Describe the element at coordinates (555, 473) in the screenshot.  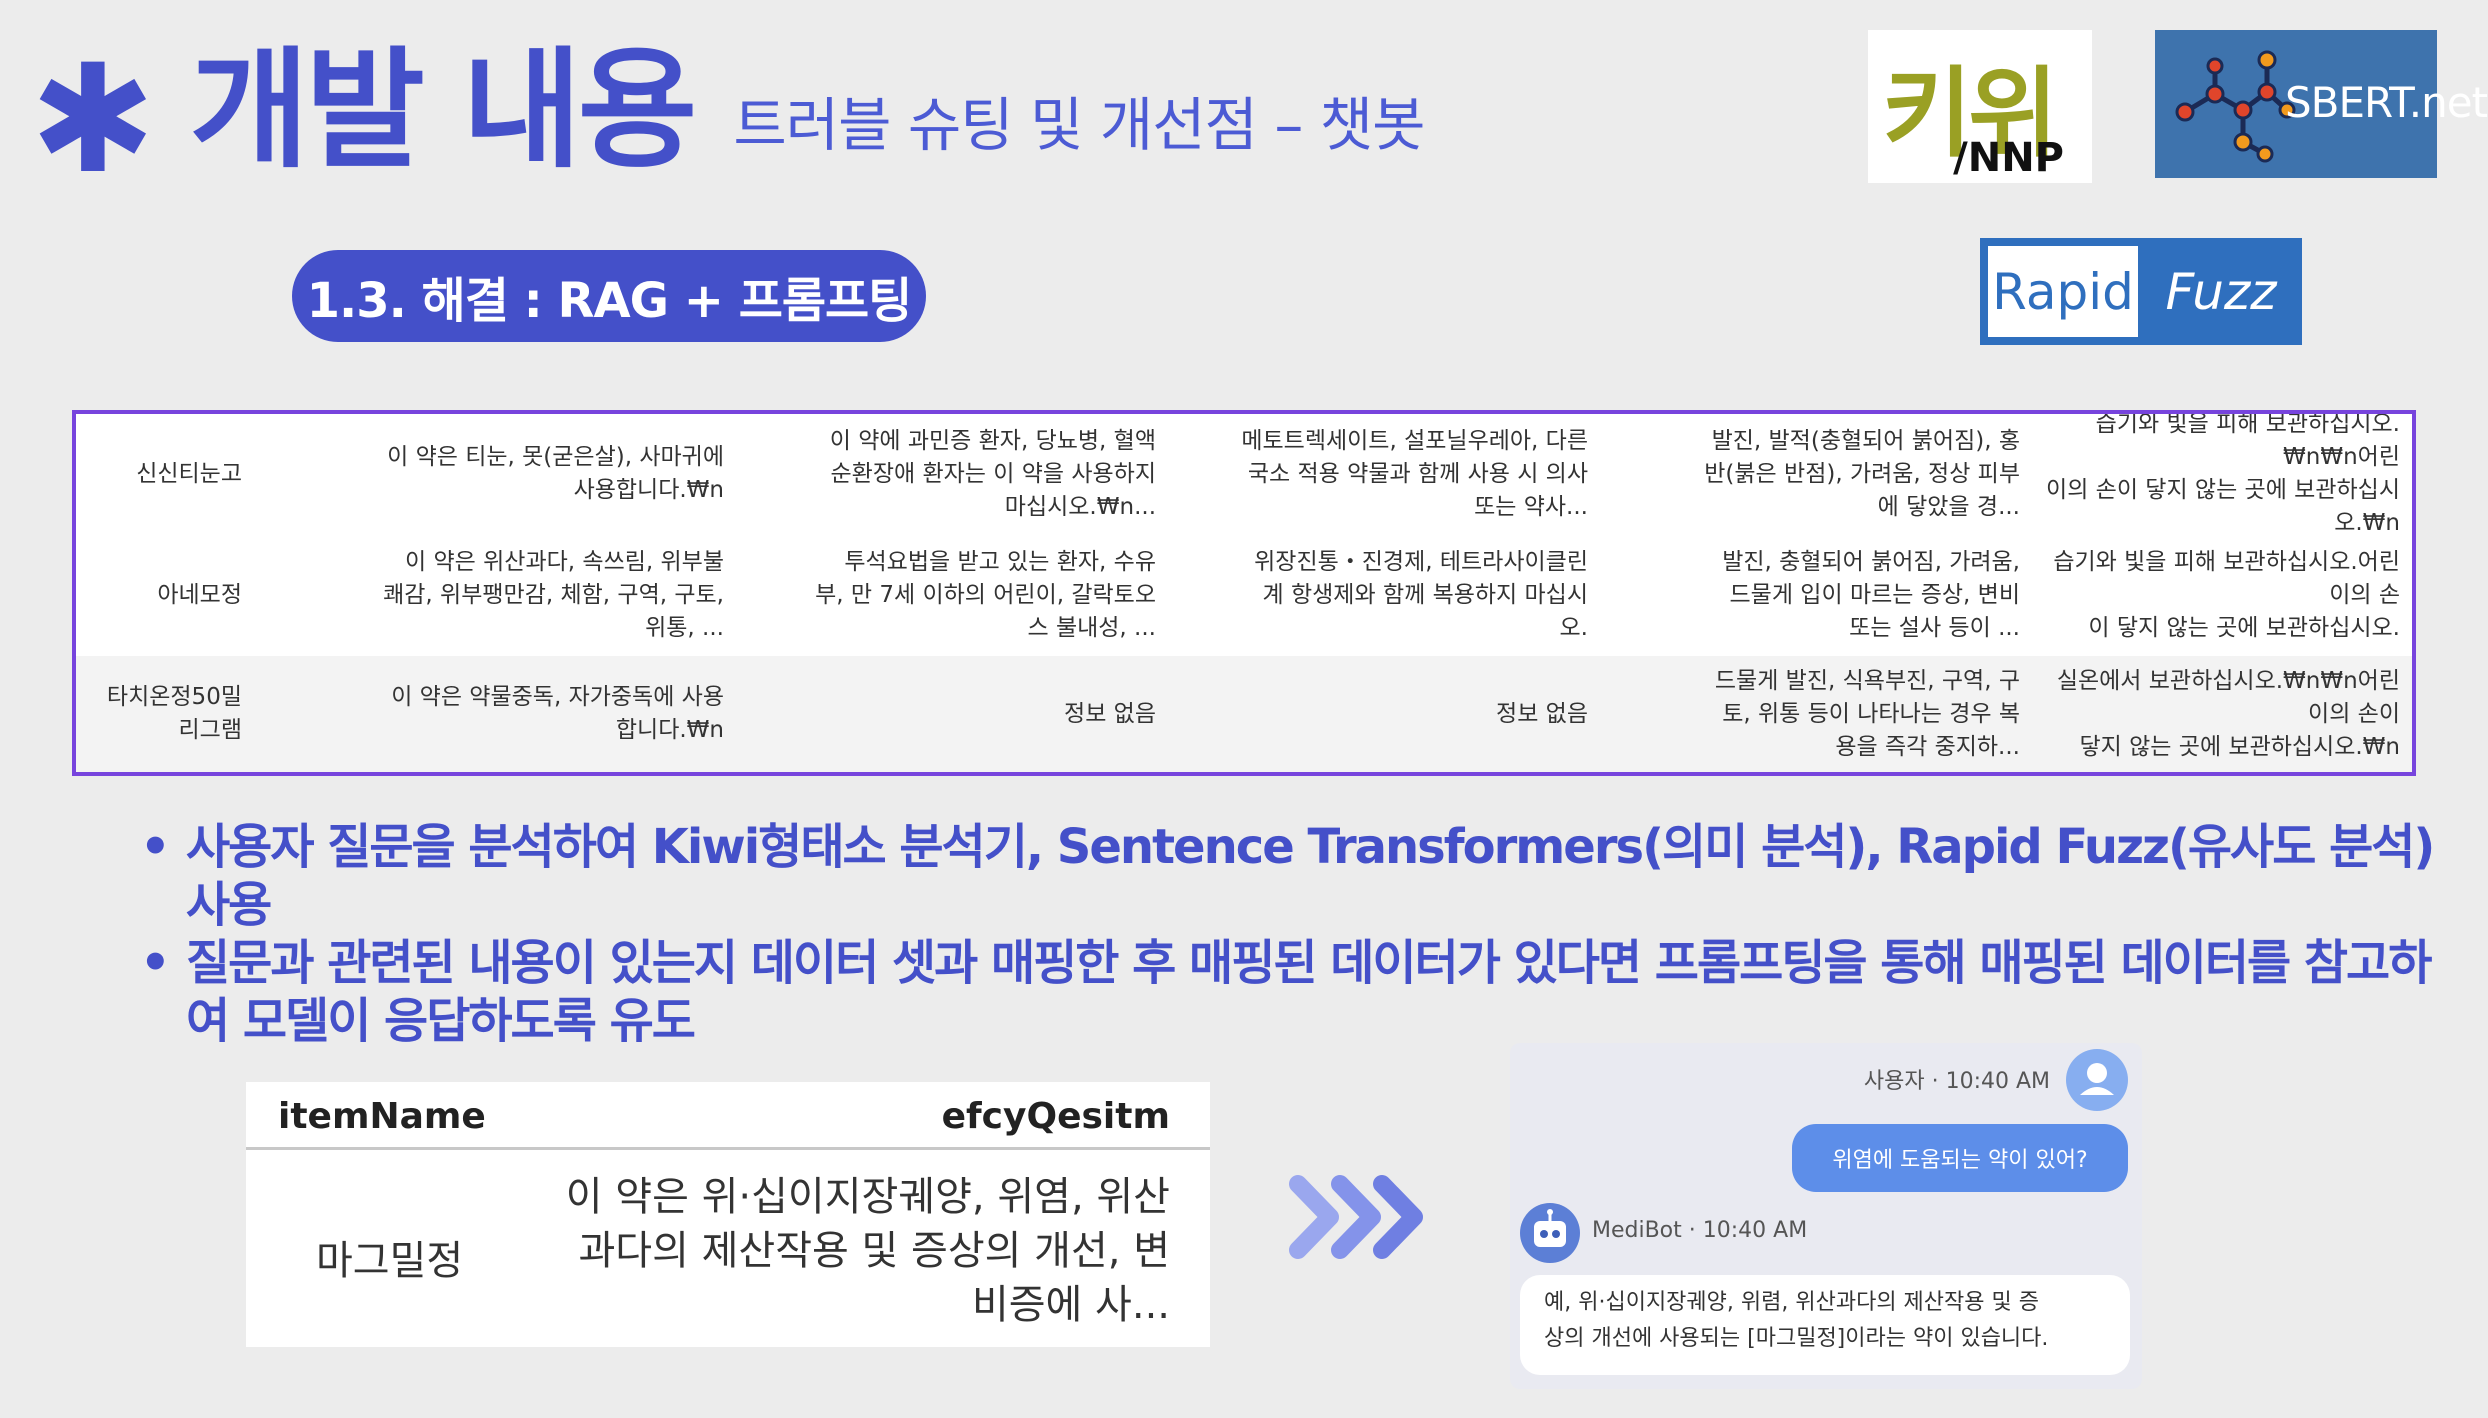
I see `table-cell-efficacy: 이 약은 티눈, 못(굳은살), 사마귀에 사용합니다.₩n` at that location.